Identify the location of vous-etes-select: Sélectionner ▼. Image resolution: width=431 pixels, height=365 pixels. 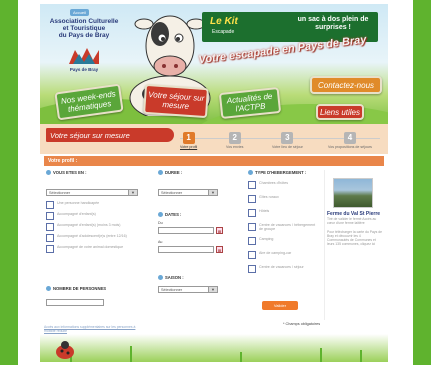
(92, 192).